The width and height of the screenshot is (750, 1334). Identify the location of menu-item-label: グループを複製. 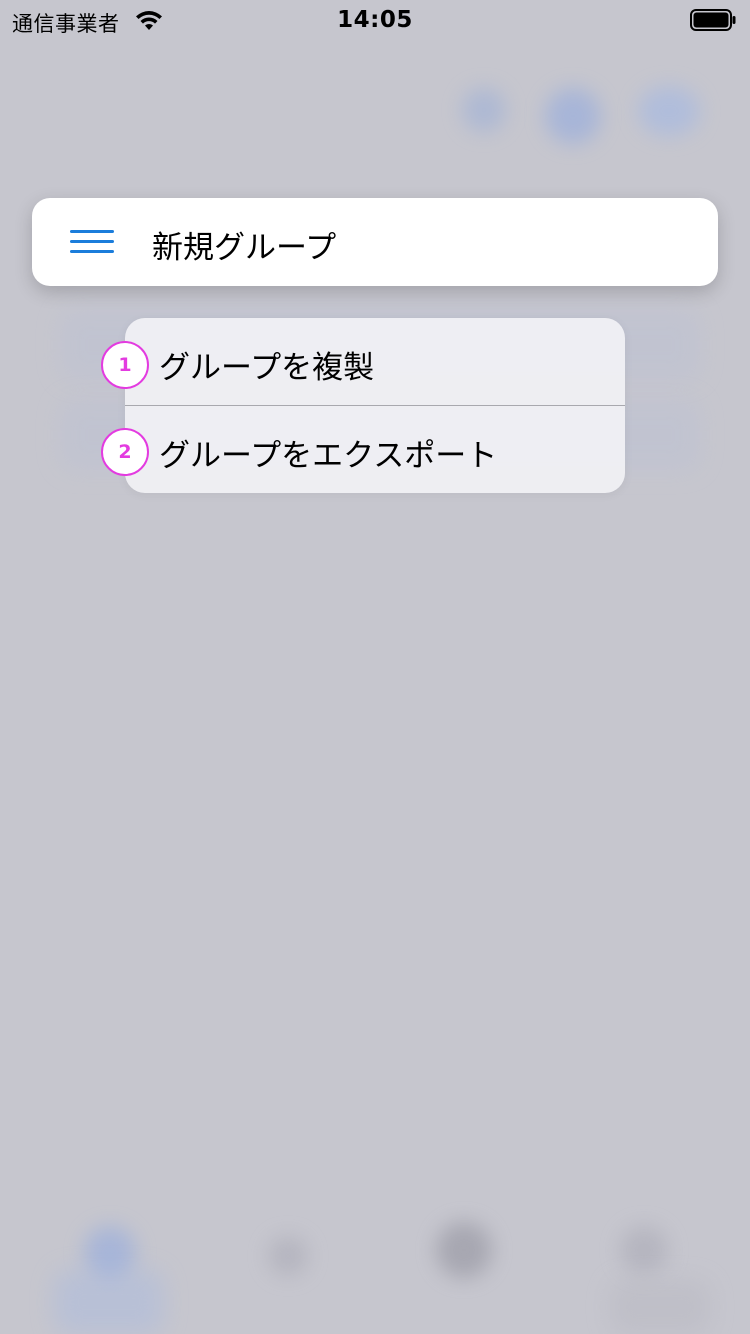
(267, 368).